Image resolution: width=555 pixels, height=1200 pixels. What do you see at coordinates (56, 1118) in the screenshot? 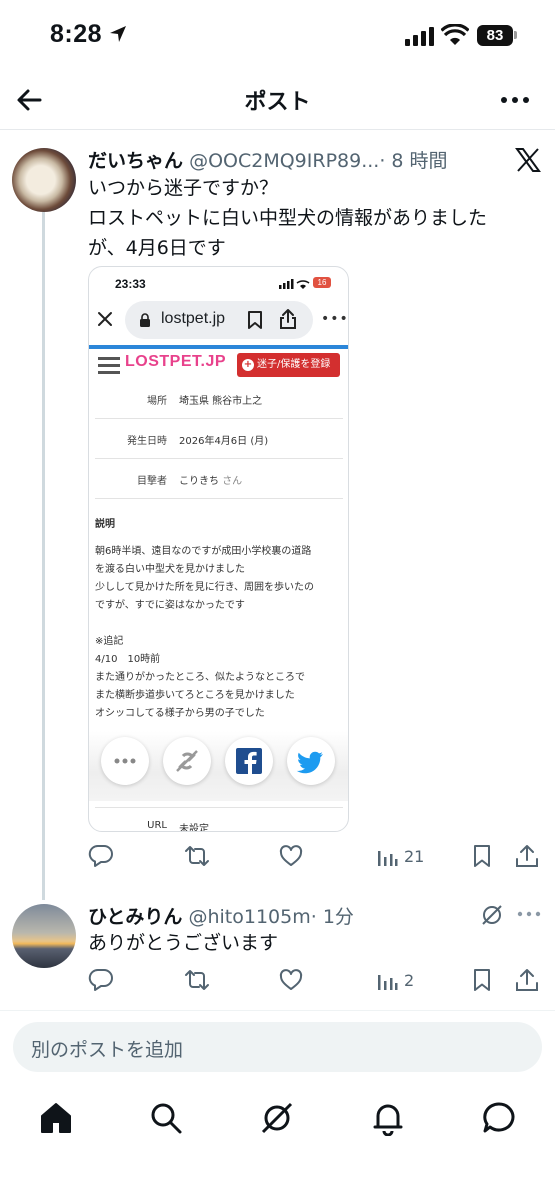
I see `home-icon` at bounding box center [56, 1118].